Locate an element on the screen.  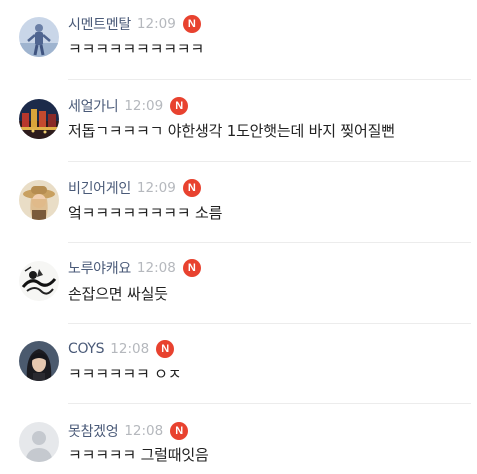
comment-text: ㅋㅋㅋㅋㅋ 그럴때잇음 is located at coordinates (138, 455).